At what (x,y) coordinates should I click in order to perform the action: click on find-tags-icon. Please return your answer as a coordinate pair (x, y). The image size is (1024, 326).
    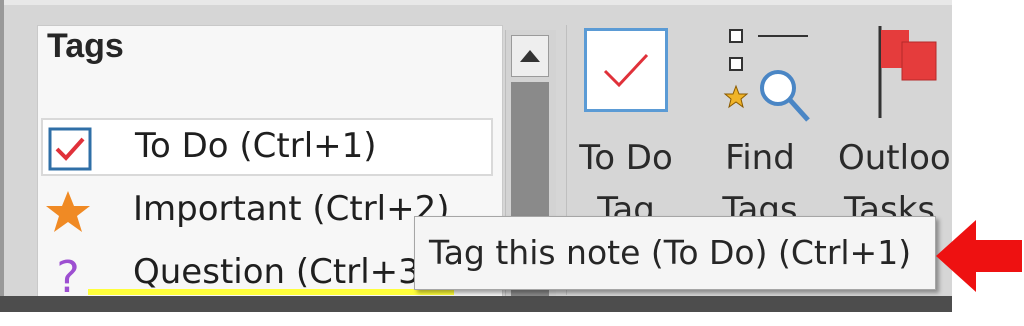
    Looking at the image, I should click on (766, 75).